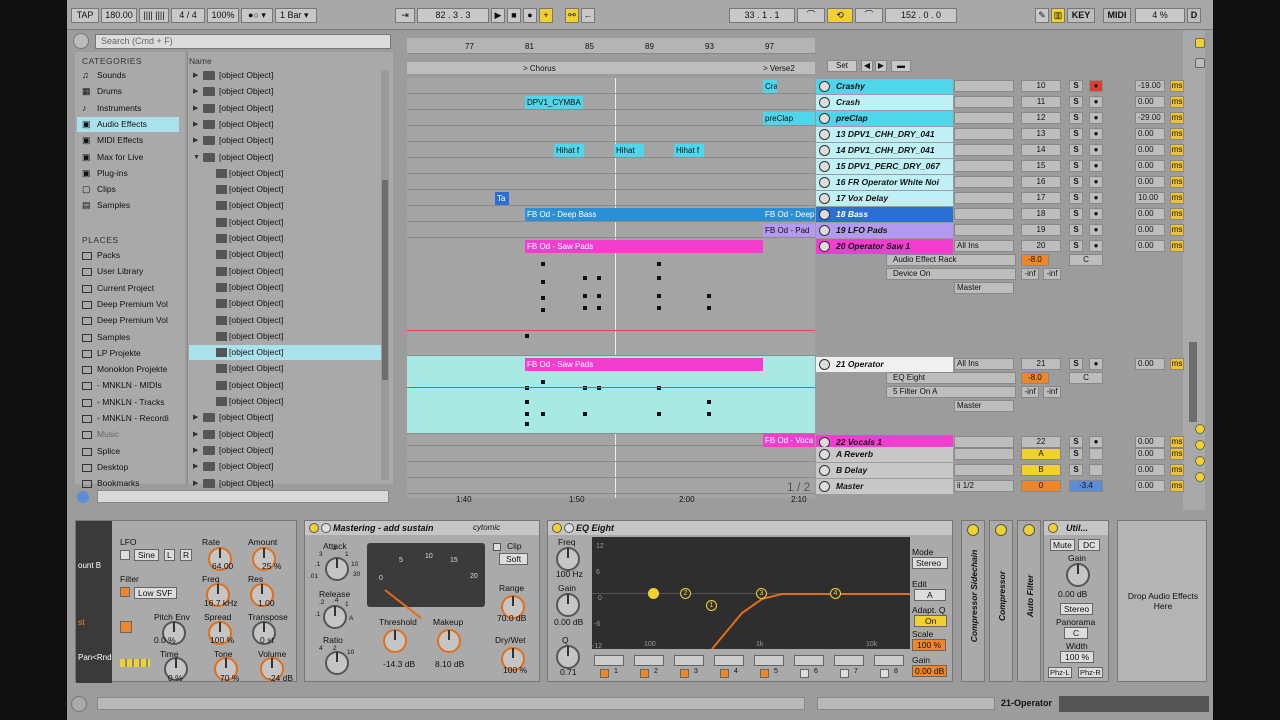 Image resolution: width=1280 pixels, height=720 pixels. I want to click on send-b-field: -inf, so click(1052, 274).